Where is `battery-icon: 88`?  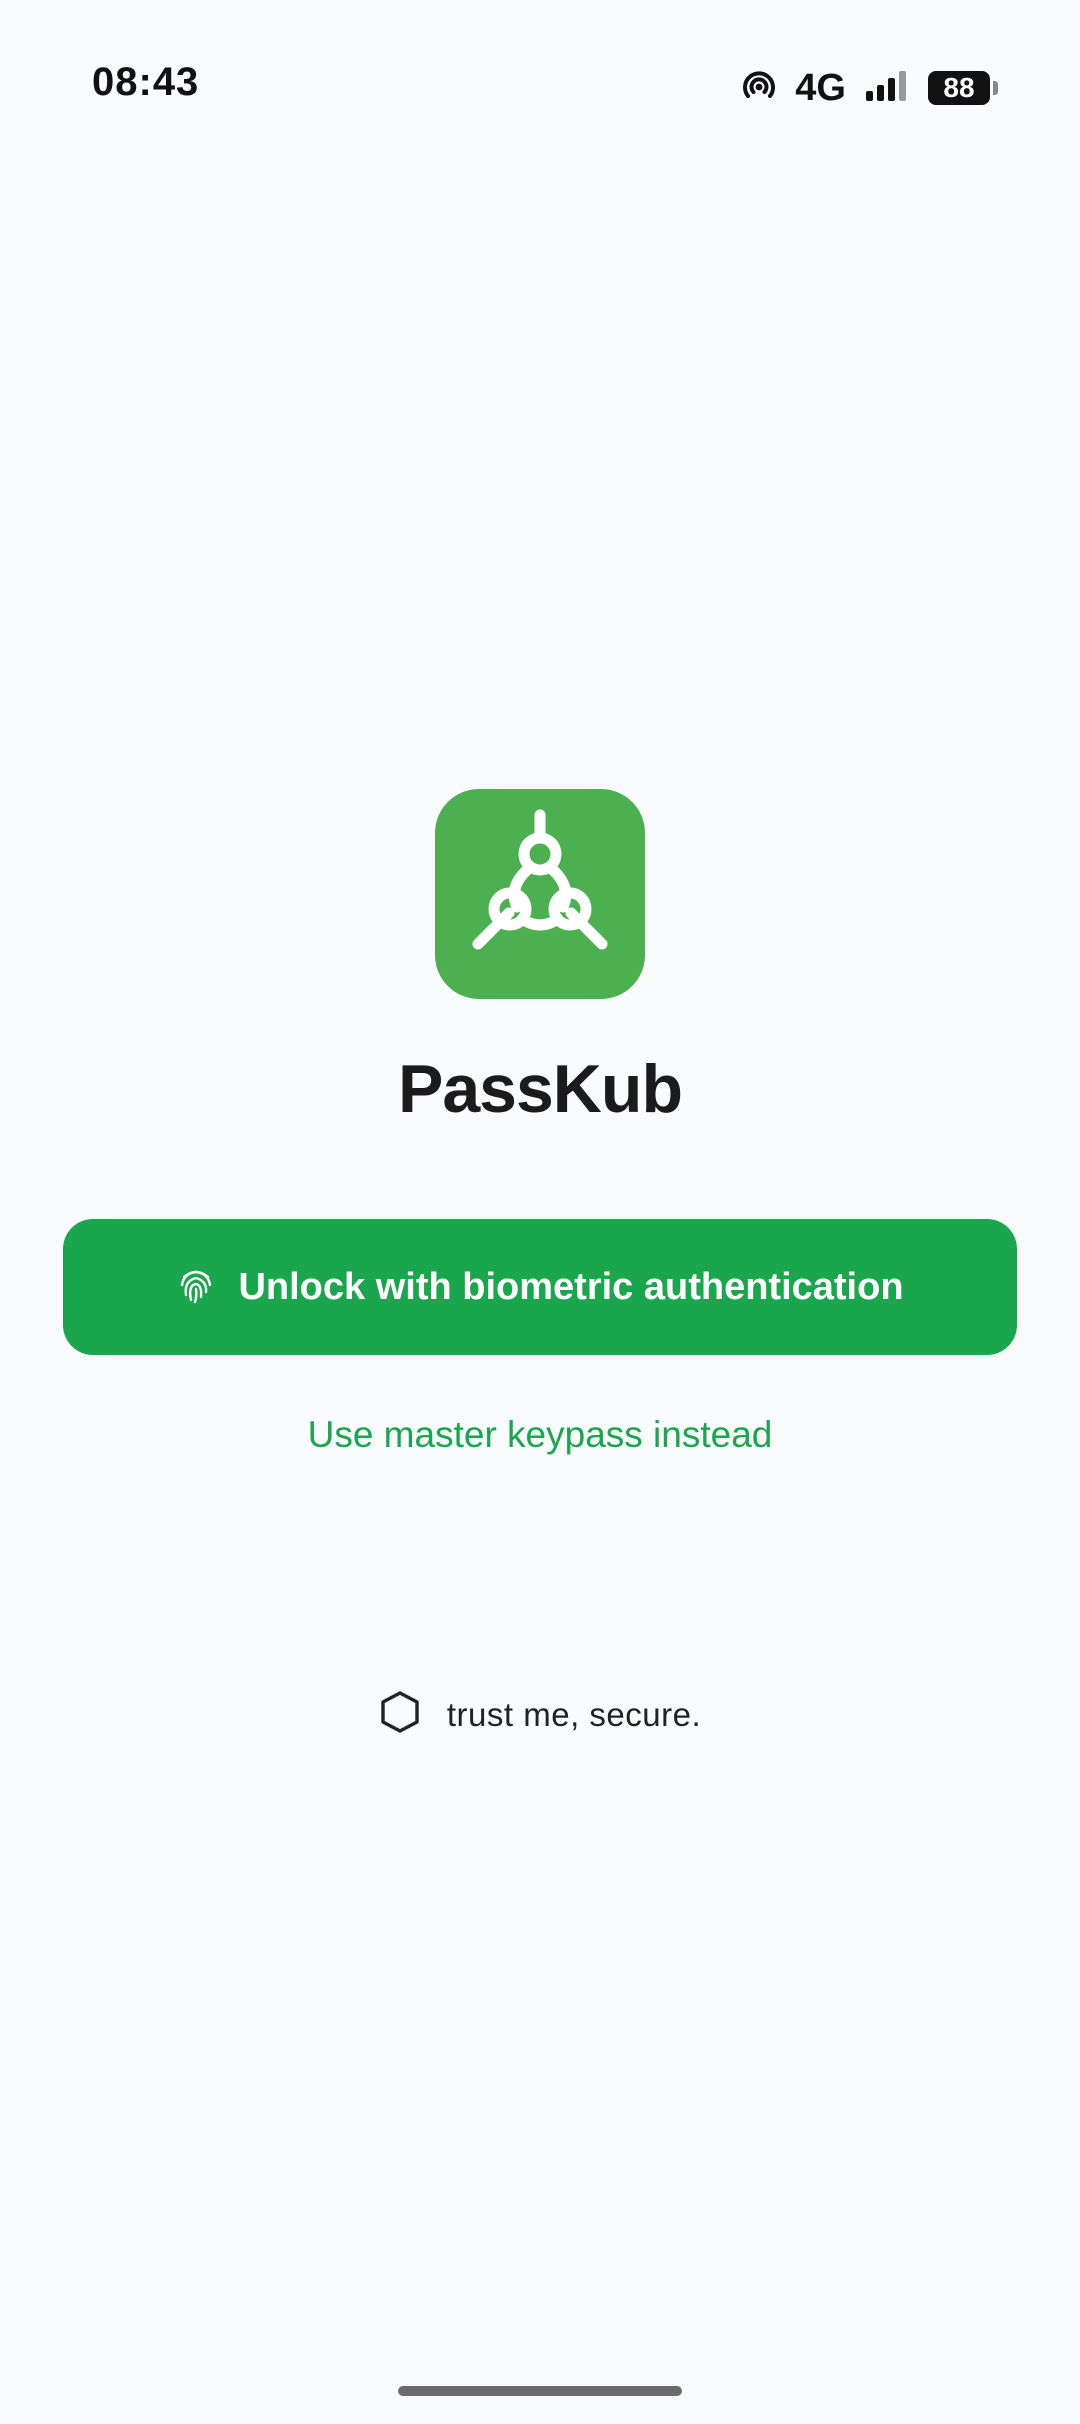
battery-icon: 88 is located at coordinates (963, 88).